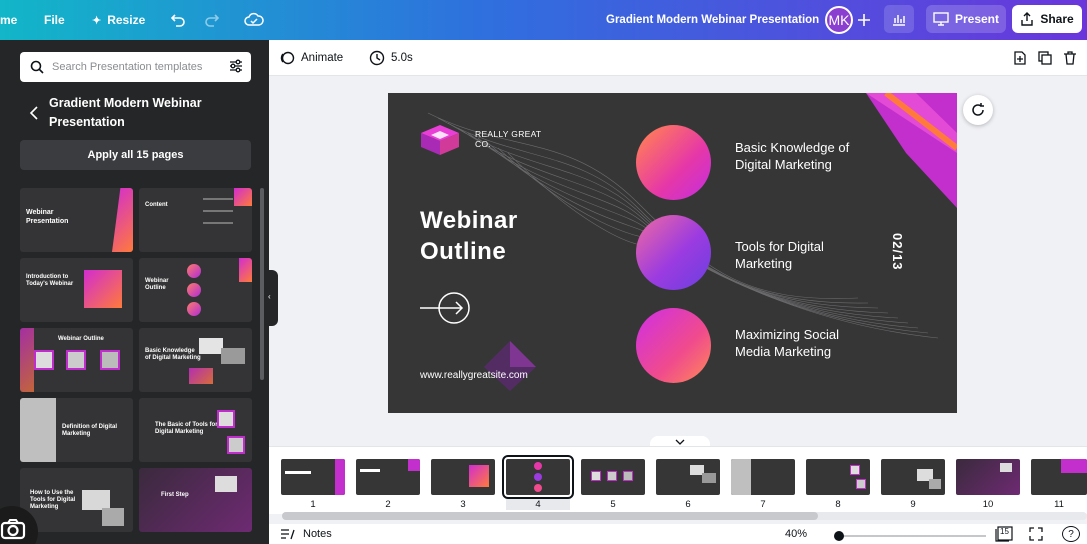 This screenshot has width=1087, height=544. What do you see at coordinates (978, 110) in the screenshot?
I see `regenerate-icon` at bounding box center [978, 110].